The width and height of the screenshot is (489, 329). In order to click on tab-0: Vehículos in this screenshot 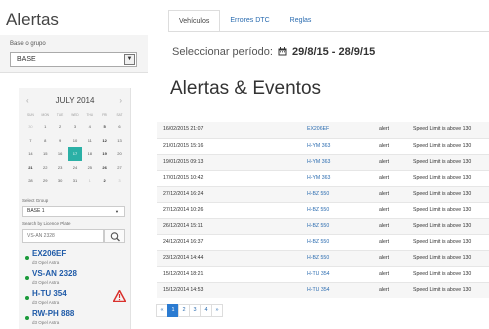, I will do `click(194, 21)`.